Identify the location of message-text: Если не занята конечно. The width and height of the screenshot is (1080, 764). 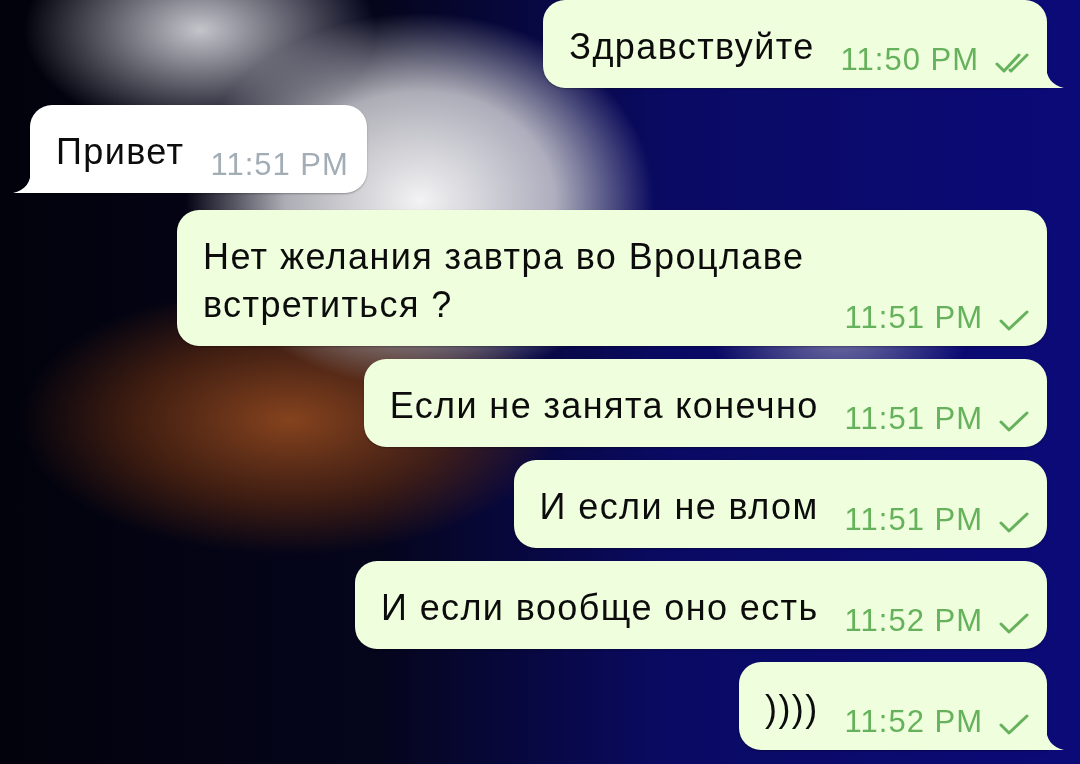
(604, 406).